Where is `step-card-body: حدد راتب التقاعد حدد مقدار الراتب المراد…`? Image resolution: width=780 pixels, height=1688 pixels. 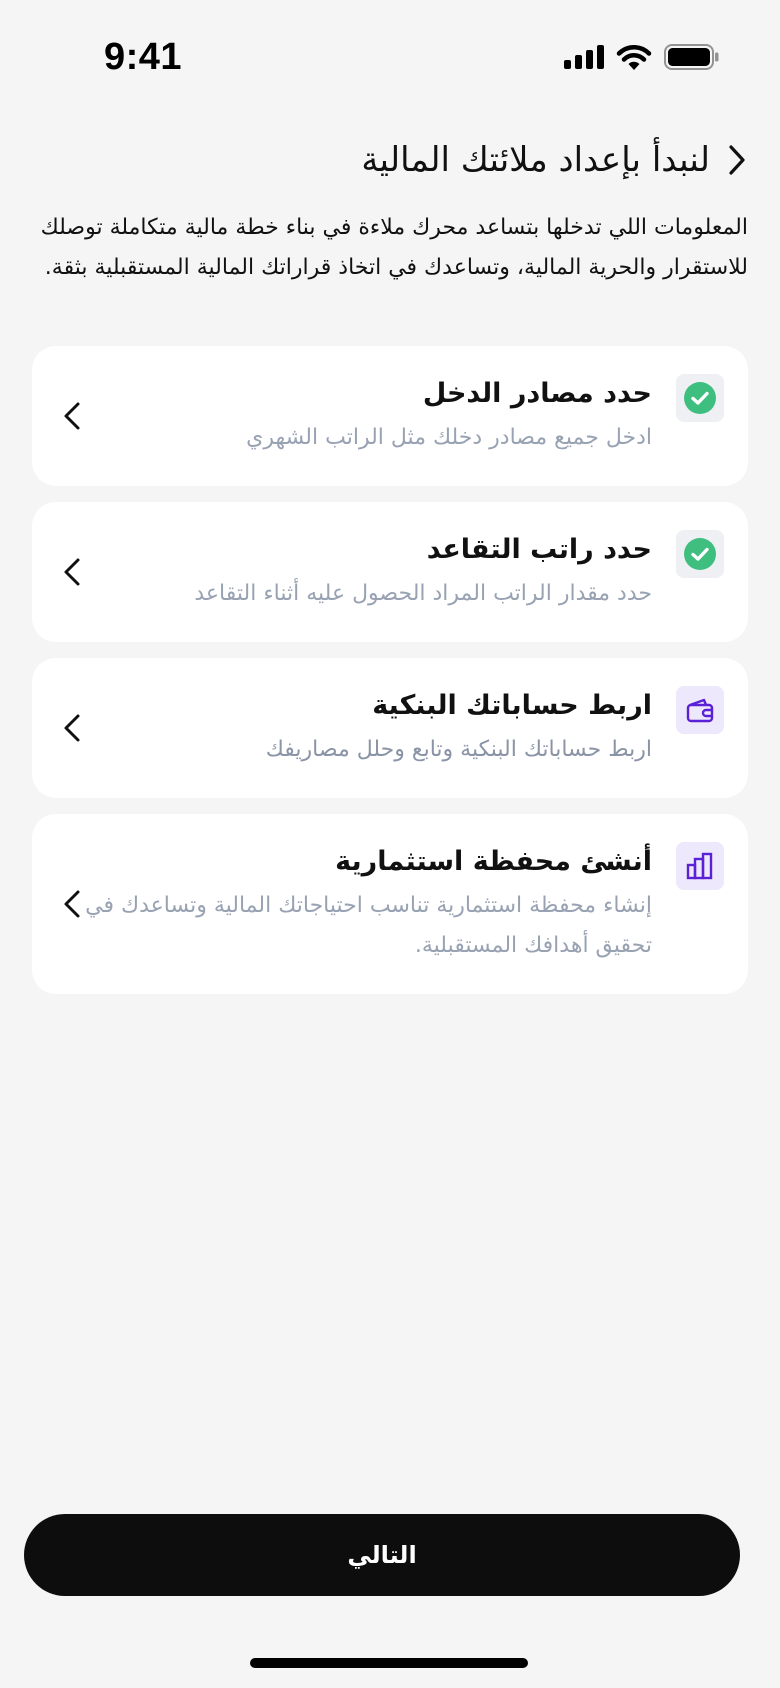 step-card-body: حدد راتب التقاعد حدد مقدار الراتب المراد… is located at coordinates (357, 572).